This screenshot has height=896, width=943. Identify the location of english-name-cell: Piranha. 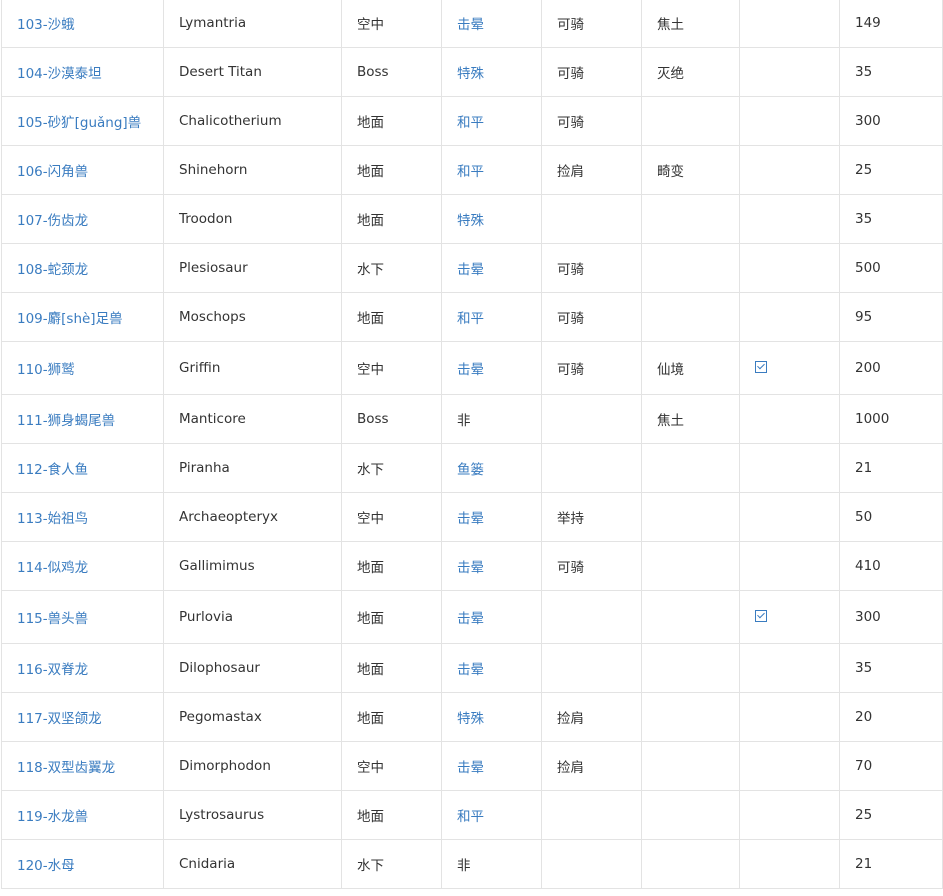
(252, 468).